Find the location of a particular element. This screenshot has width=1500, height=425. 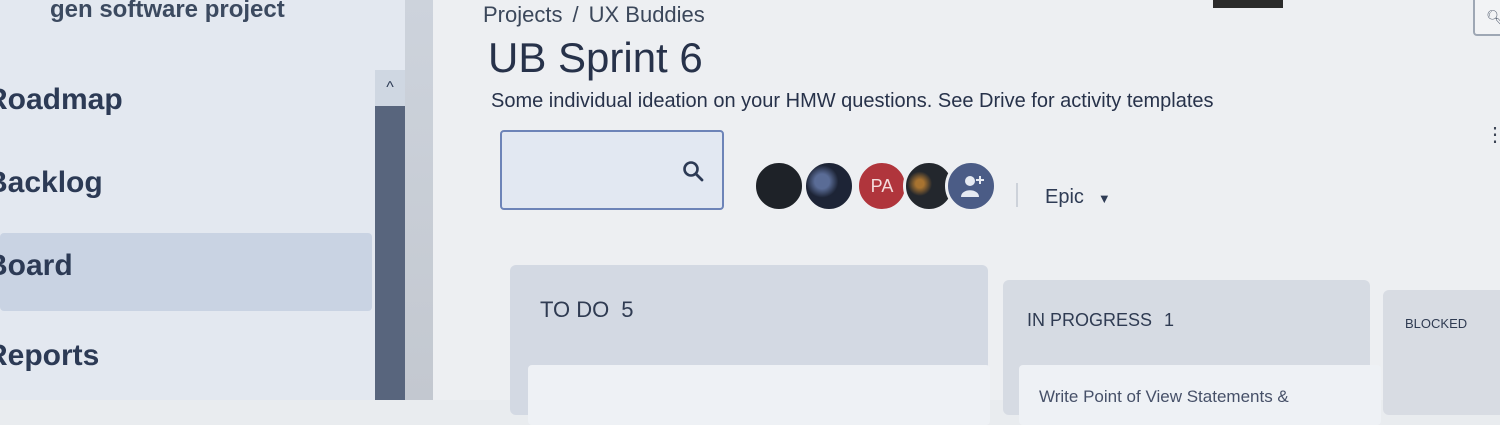

project-name: gen software project is located at coordinates (167, 11).